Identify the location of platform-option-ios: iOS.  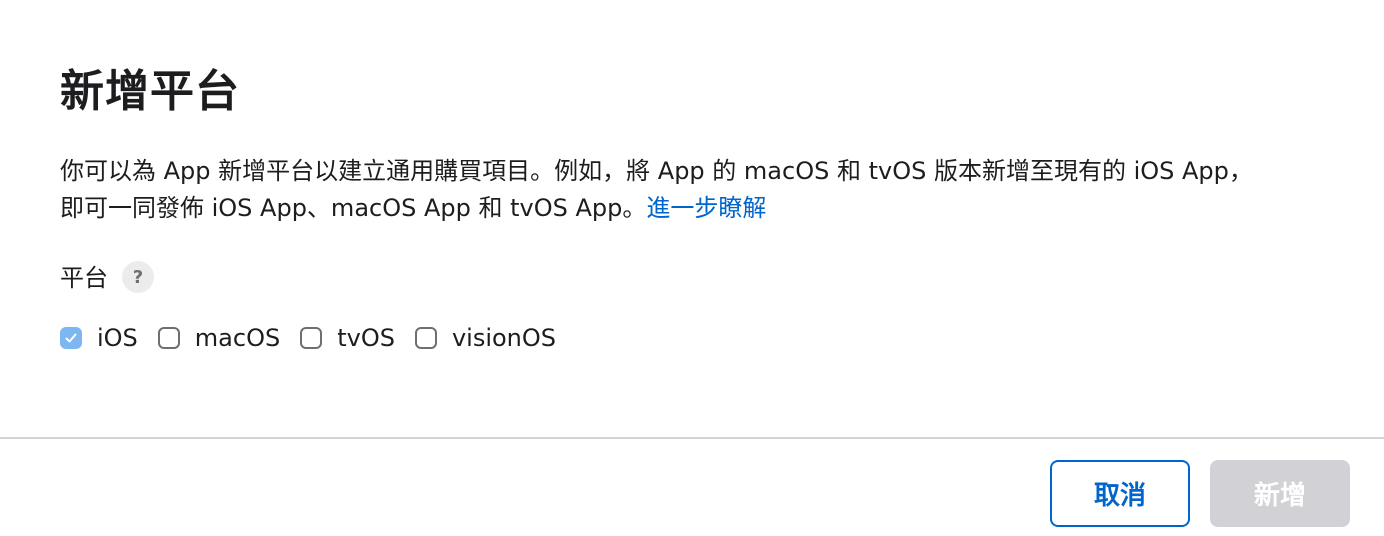
(99, 338).